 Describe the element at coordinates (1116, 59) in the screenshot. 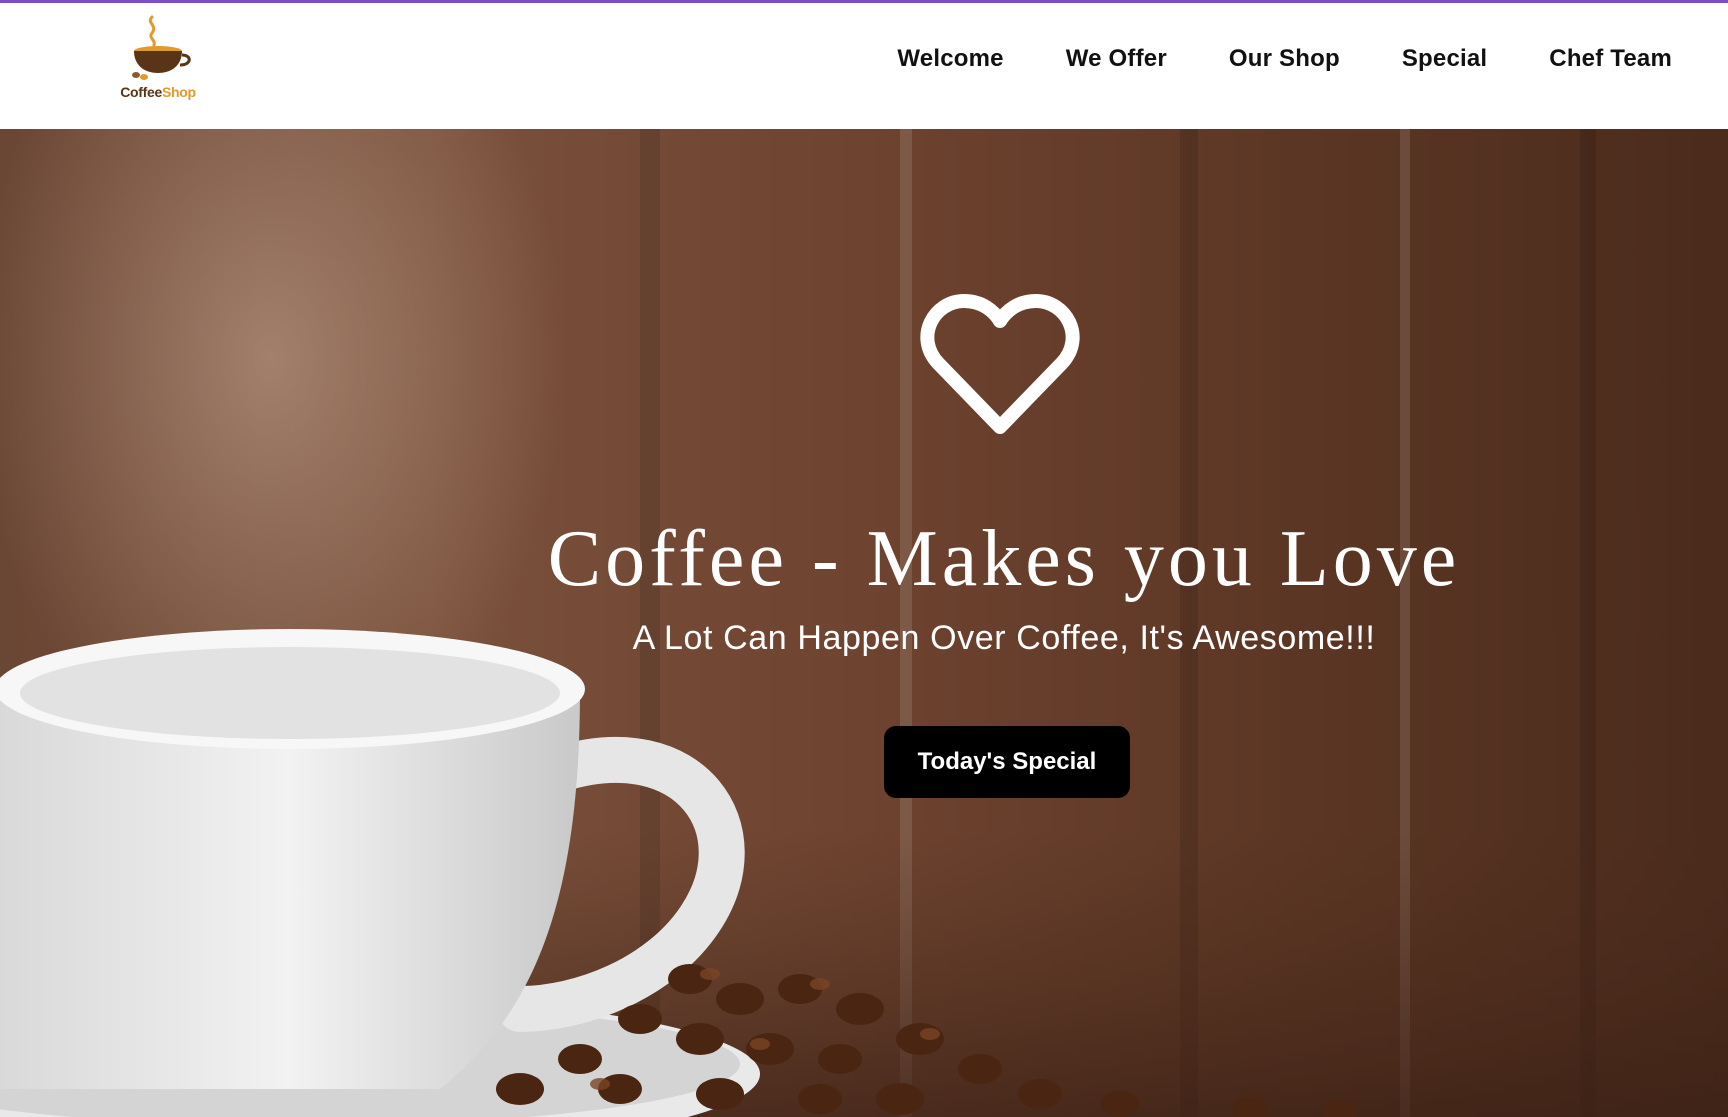

I see `nav-we-offer: We Offer` at that location.